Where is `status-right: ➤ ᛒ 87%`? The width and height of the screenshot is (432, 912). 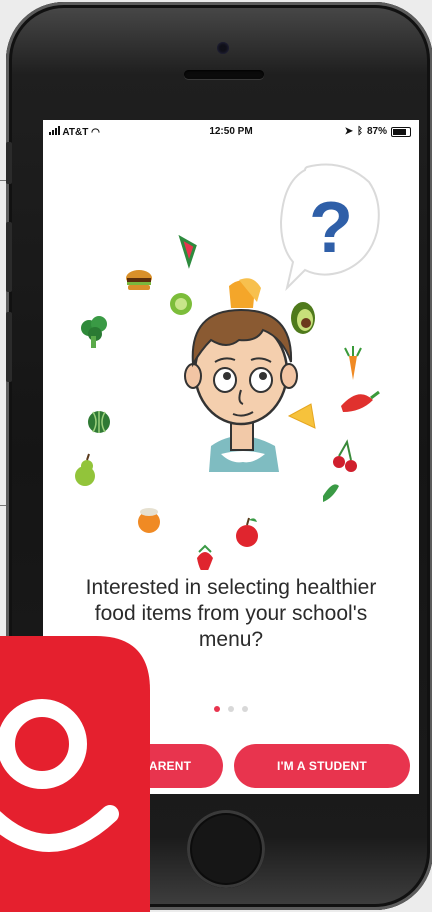
status-right: ➤ ᛒ 87% is located at coordinates (378, 131).